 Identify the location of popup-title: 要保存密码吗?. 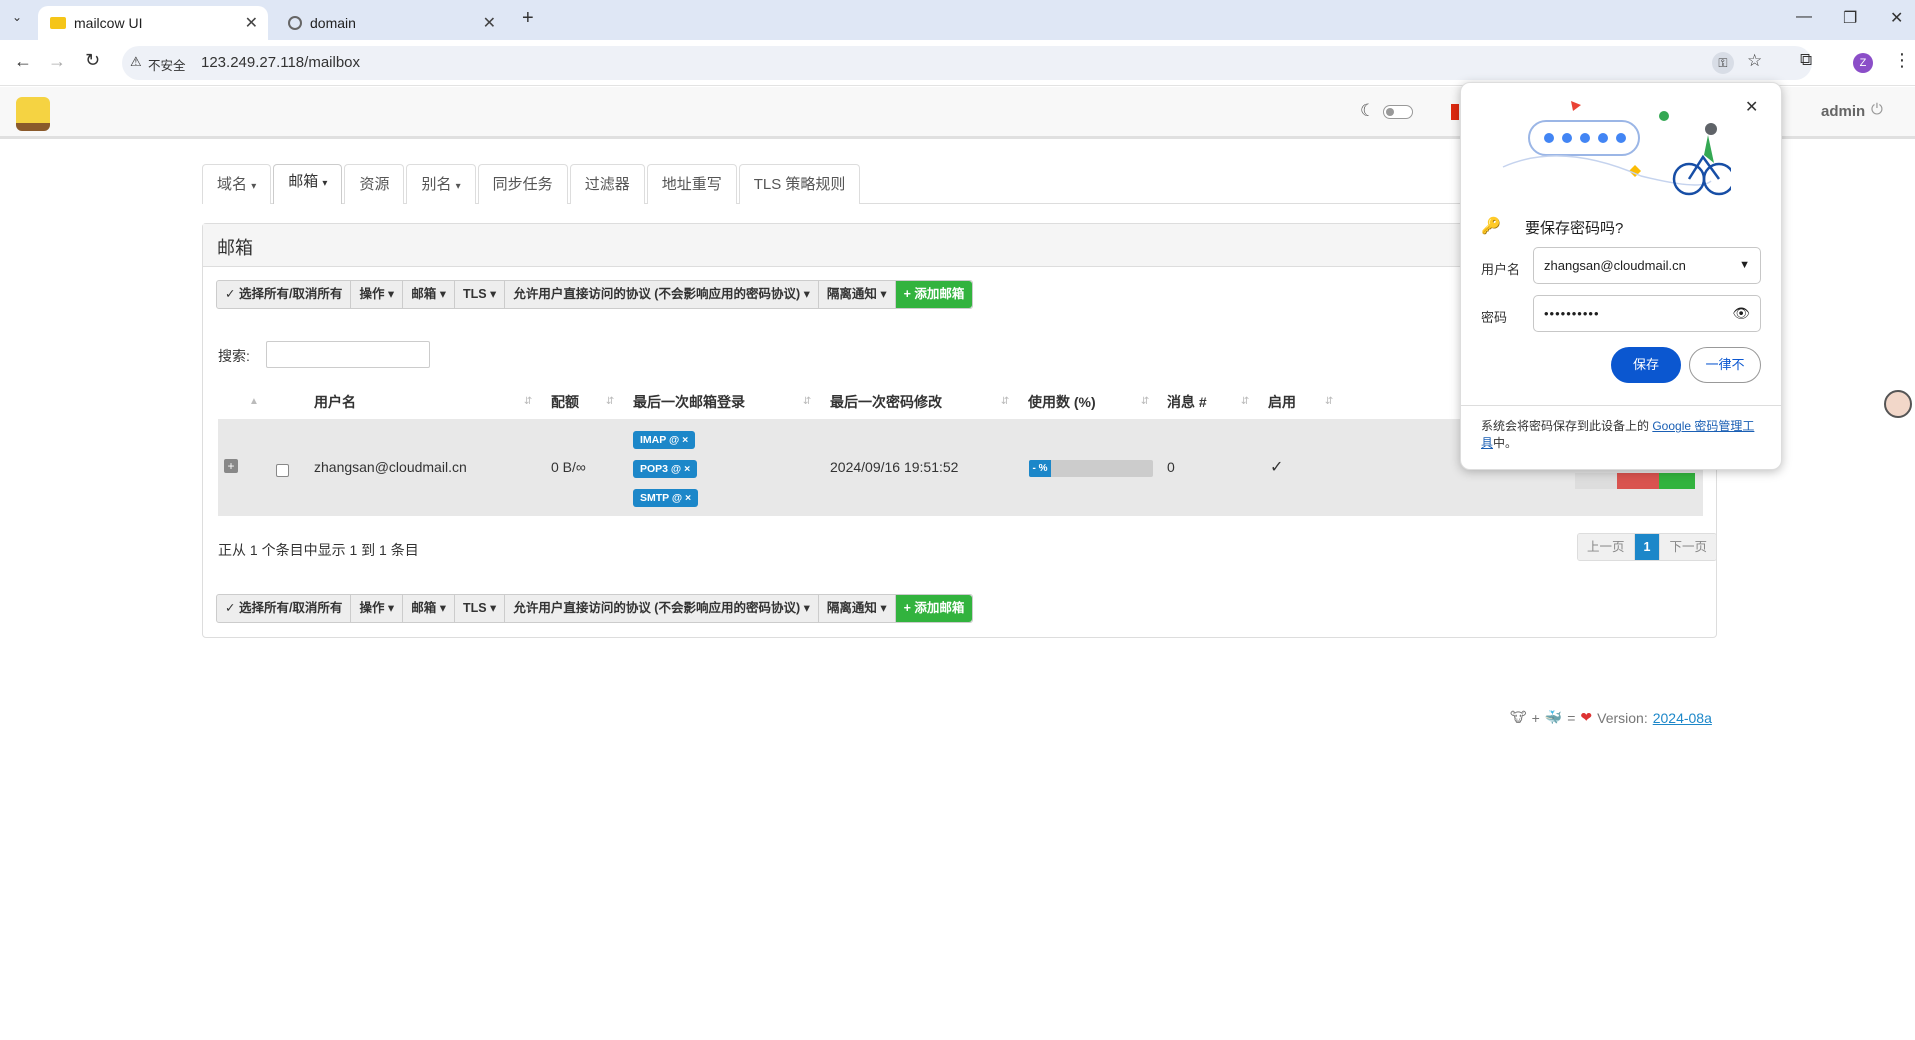
(1574, 228).